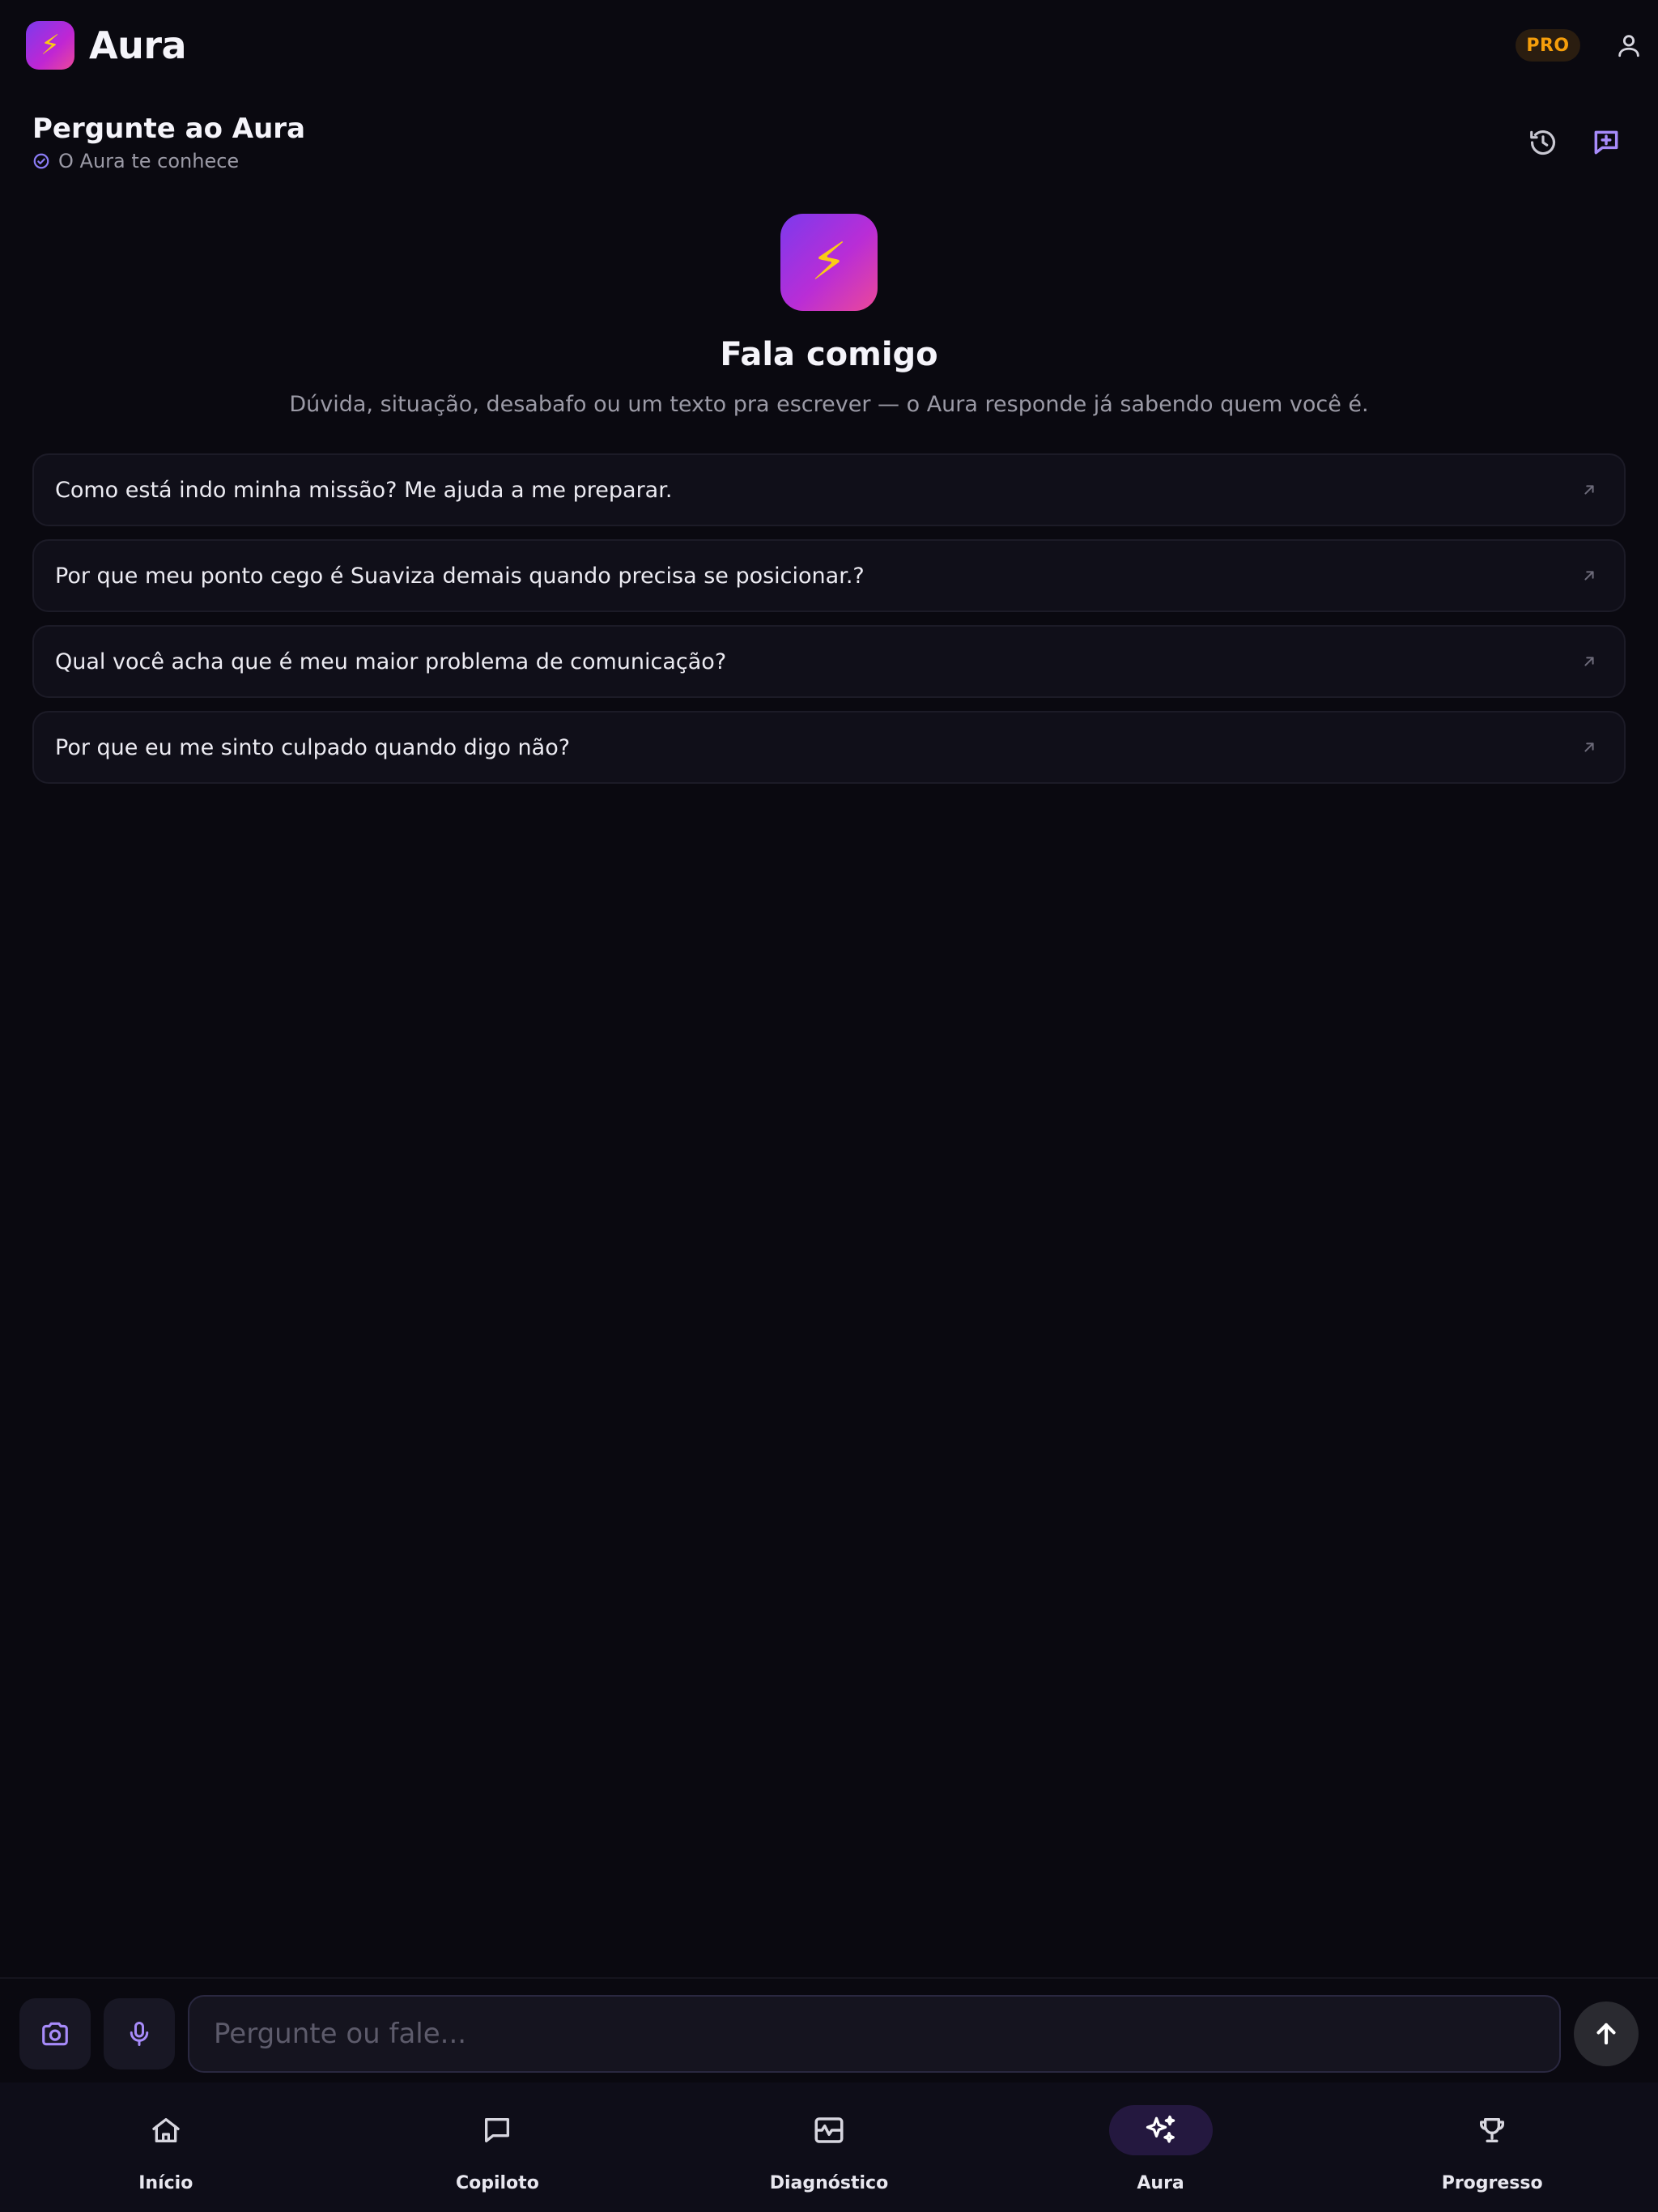 The height and width of the screenshot is (2212, 1658). What do you see at coordinates (874, 2034) in the screenshot?
I see `message-input` at bounding box center [874, 2034].